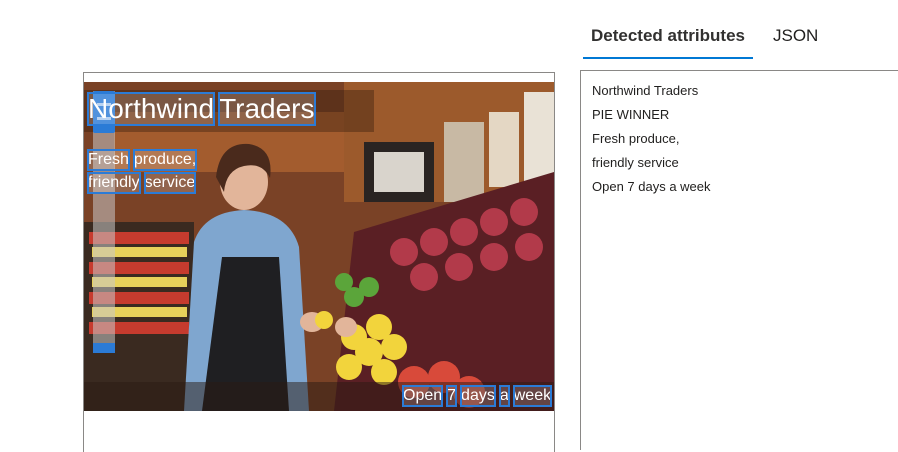  Describe the element at coordinates (532, 396) in the screenshot. I see `ocr-word-box: week` at that location.